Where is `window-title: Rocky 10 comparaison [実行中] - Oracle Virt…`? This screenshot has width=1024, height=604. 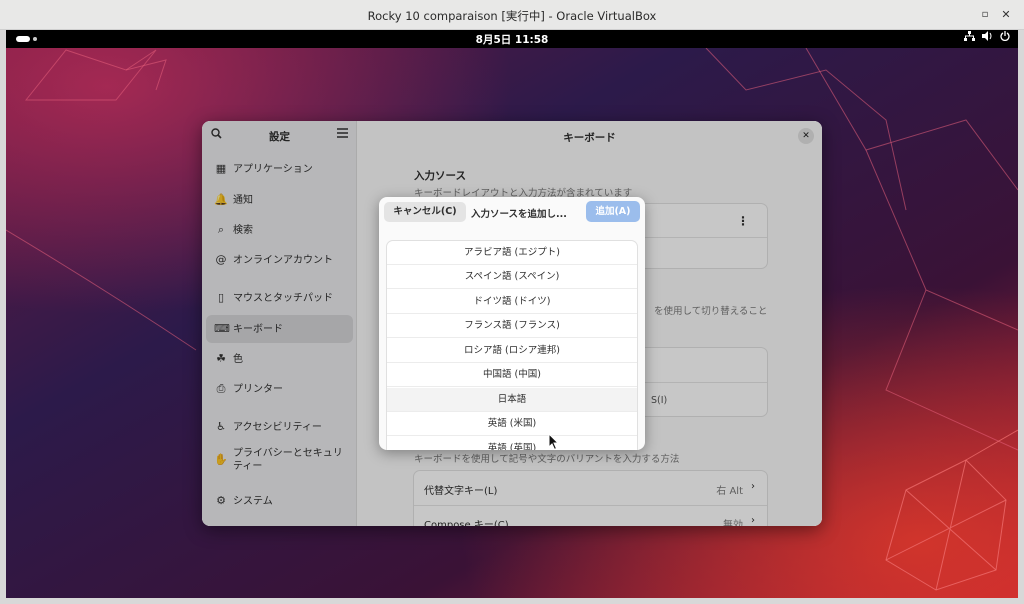
window-title: Rocky 10 comparaison [実行中] - Oracle Virt… is located at coordinates (512, 16).